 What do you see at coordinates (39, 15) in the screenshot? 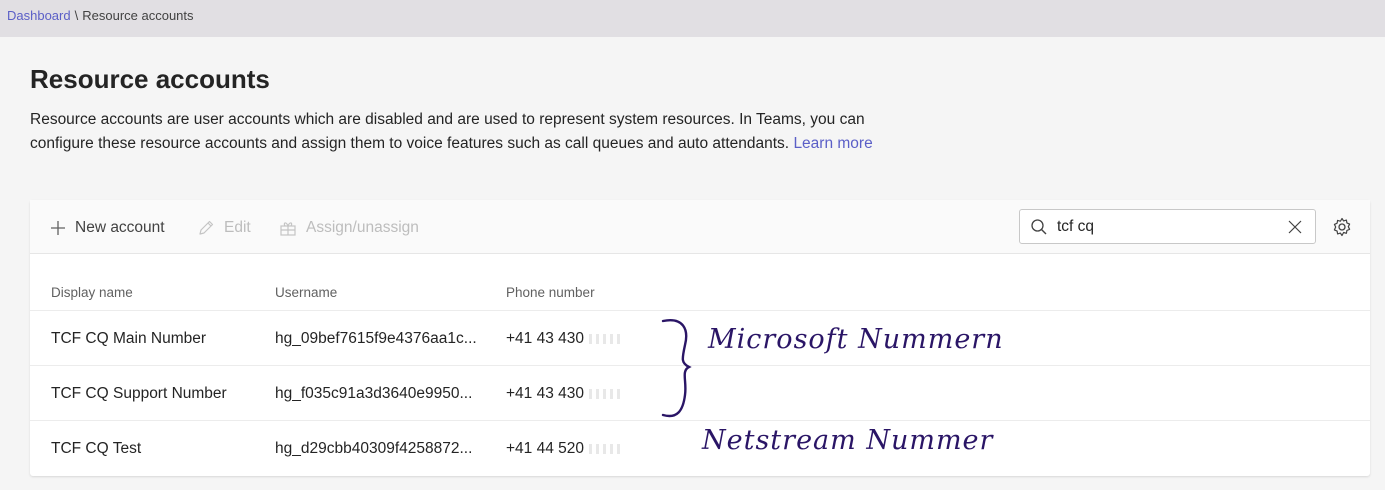
I see `breadcrumb-dashboard-link: Dashboard` at bounding box center [39, 15].